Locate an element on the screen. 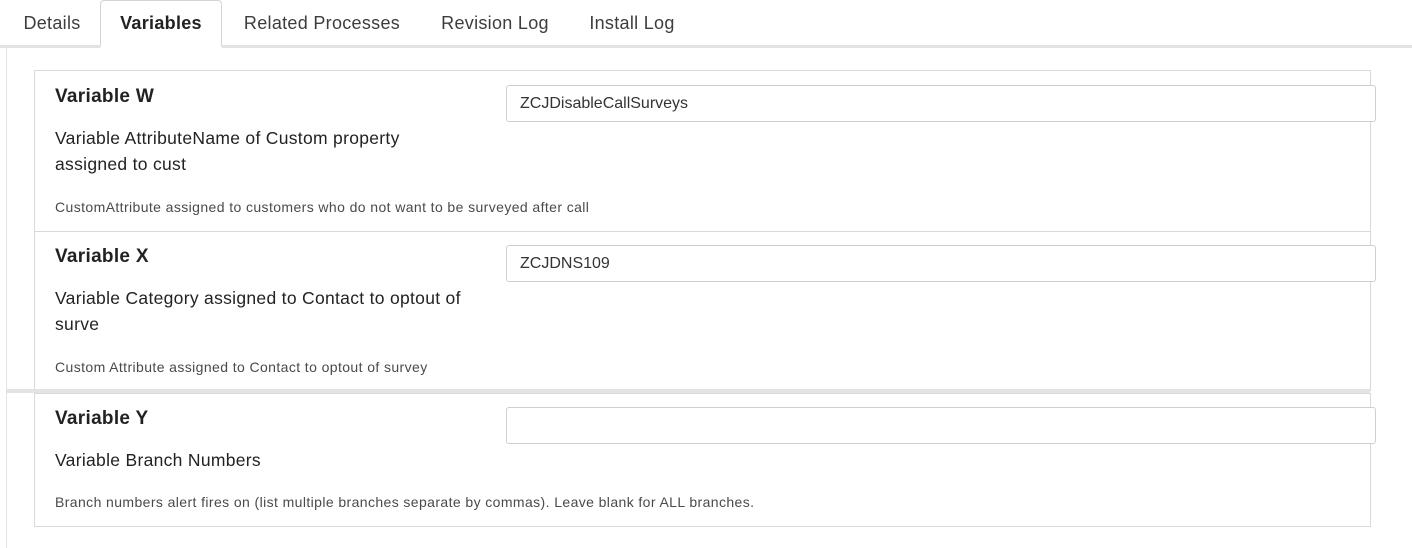 The width and height of the screenshot is (1412, 548). tab-related-processes: Related Processes is located at coordinates (322, 23).